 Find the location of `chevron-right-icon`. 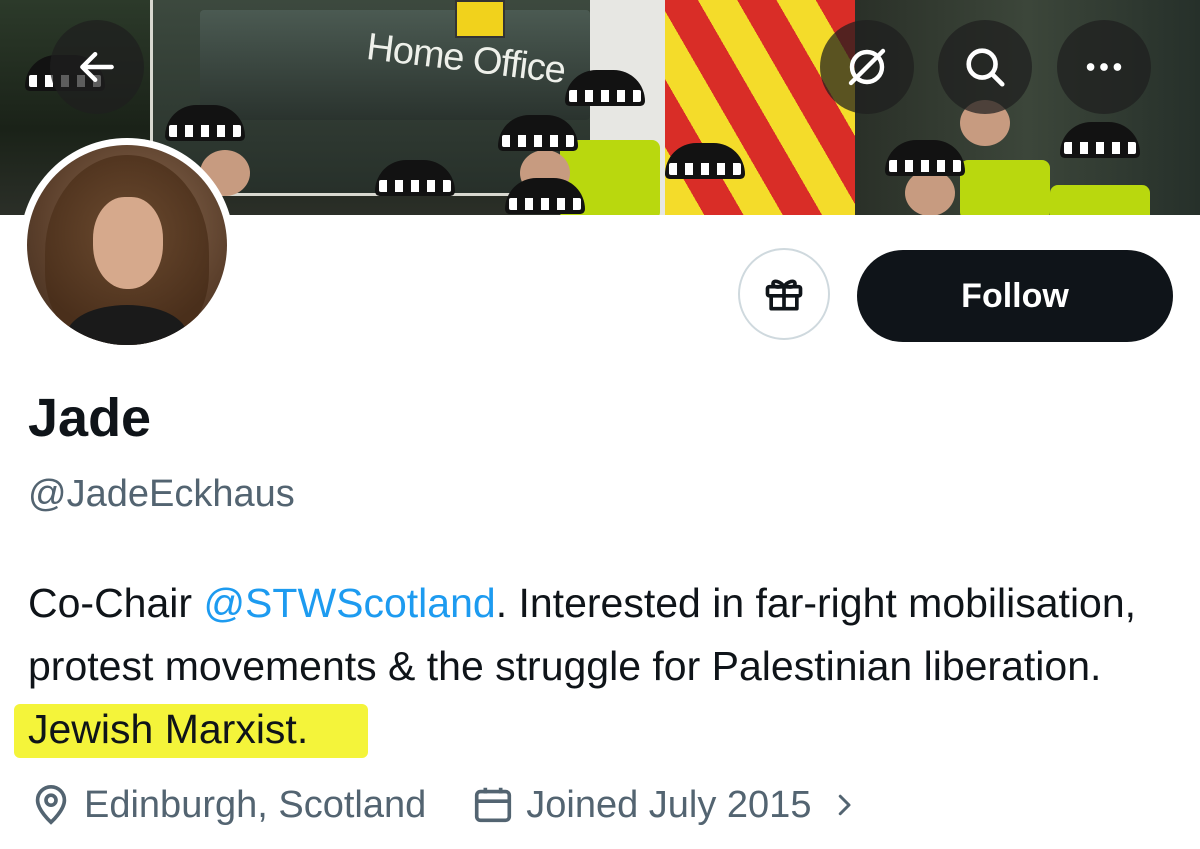

chevron-right-icon is located at coordinates (844, 805).